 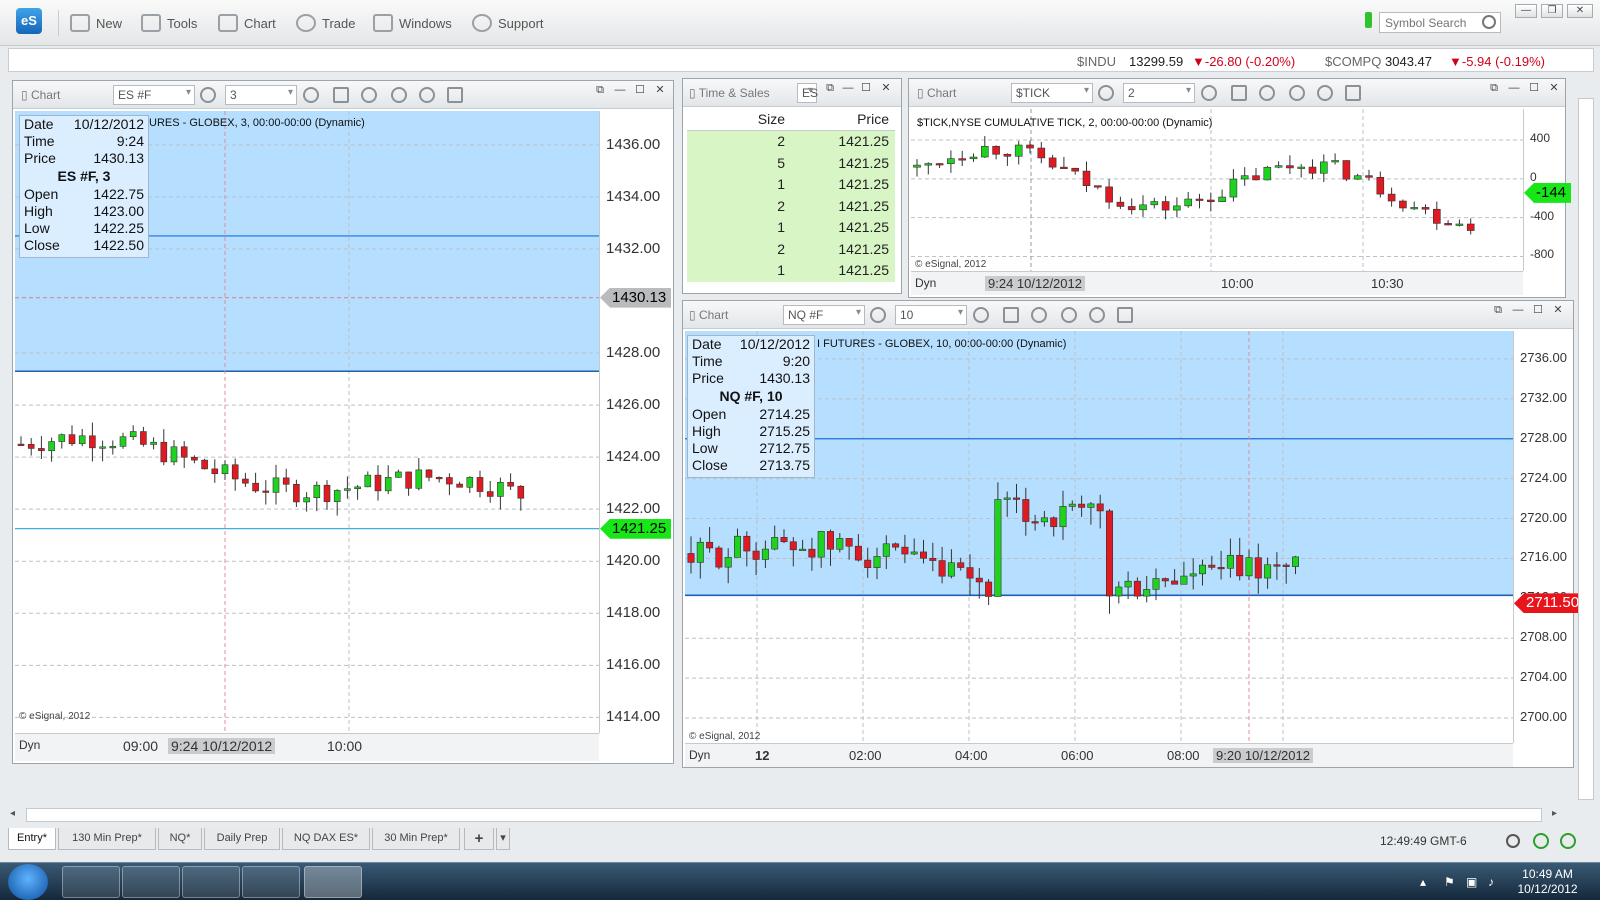 I want to click on price-tick-label: 0, so click(x=1533, y=176).